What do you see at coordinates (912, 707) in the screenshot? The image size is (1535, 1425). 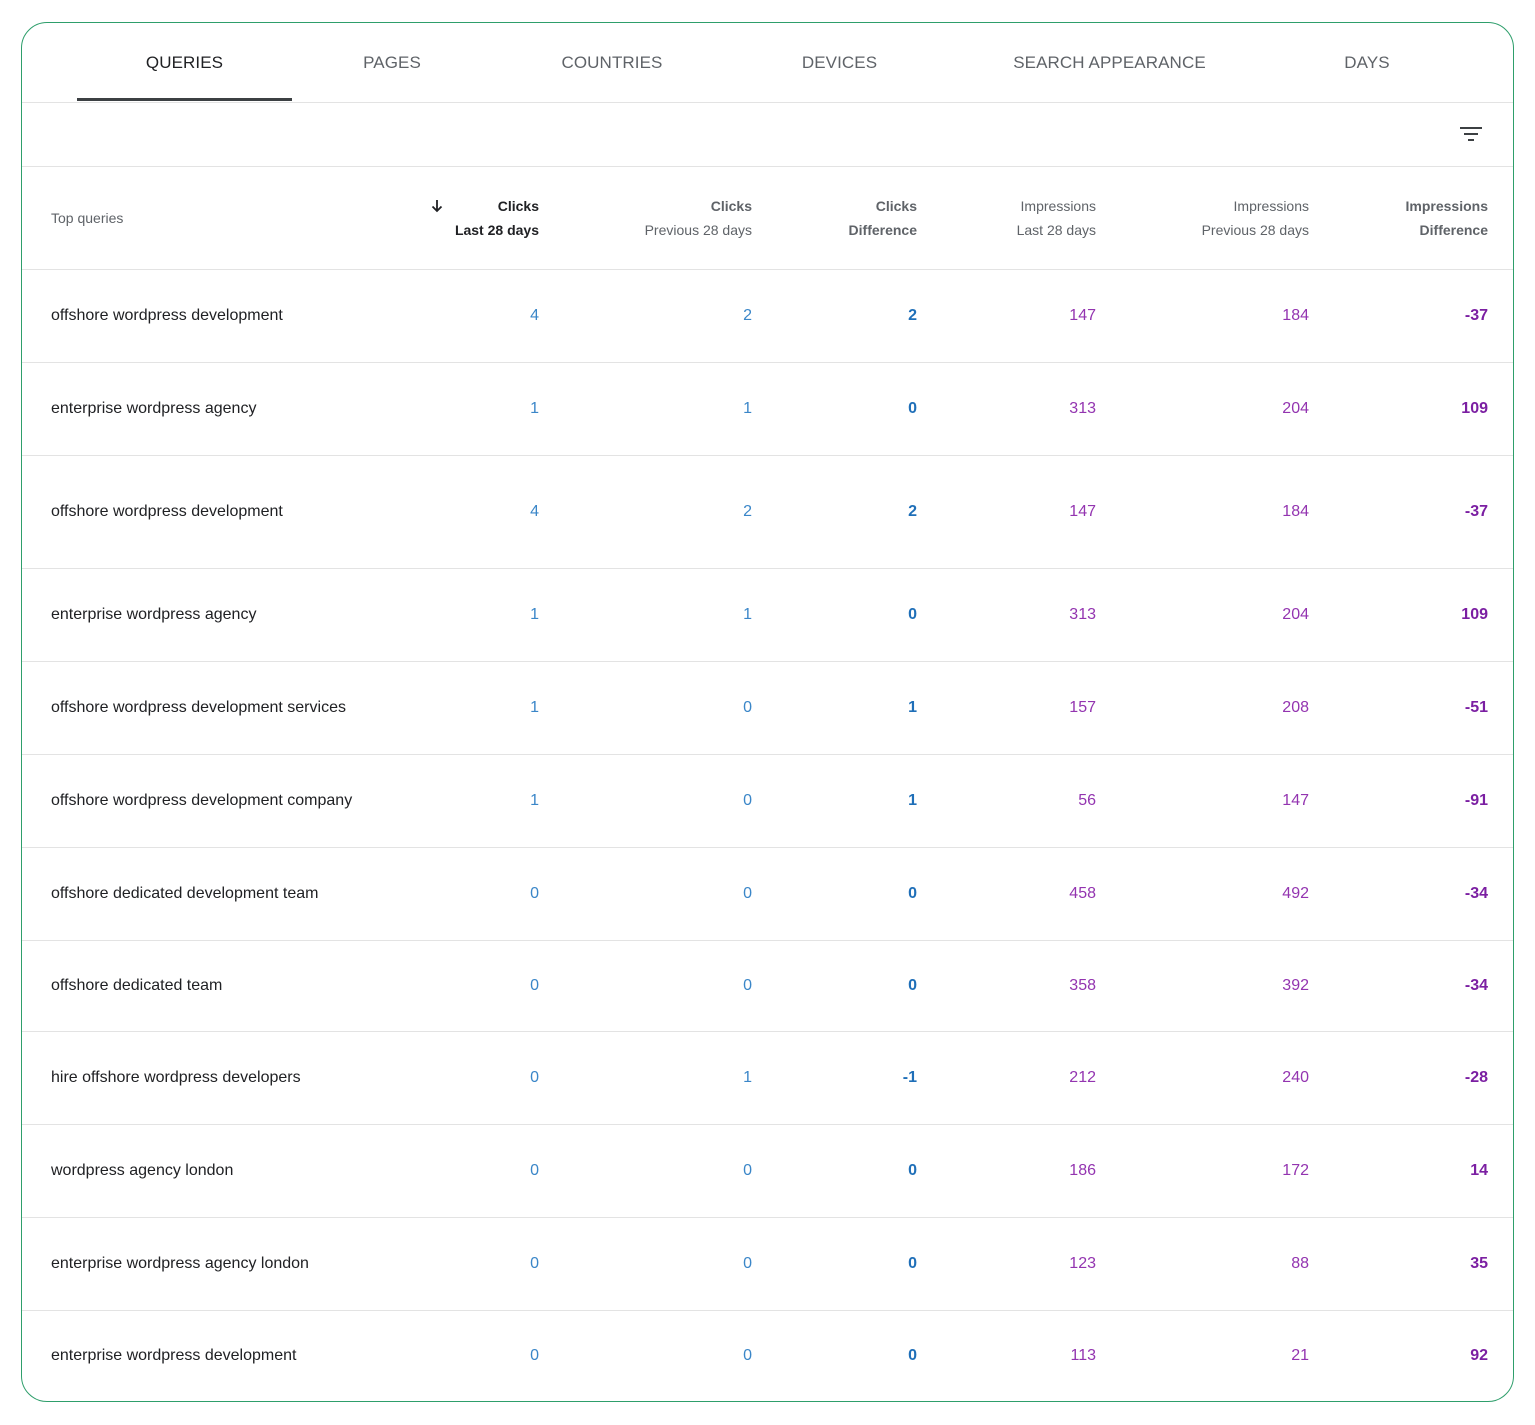 I see `clicks-diff-cell: 1` at bounding box center [912, 707].